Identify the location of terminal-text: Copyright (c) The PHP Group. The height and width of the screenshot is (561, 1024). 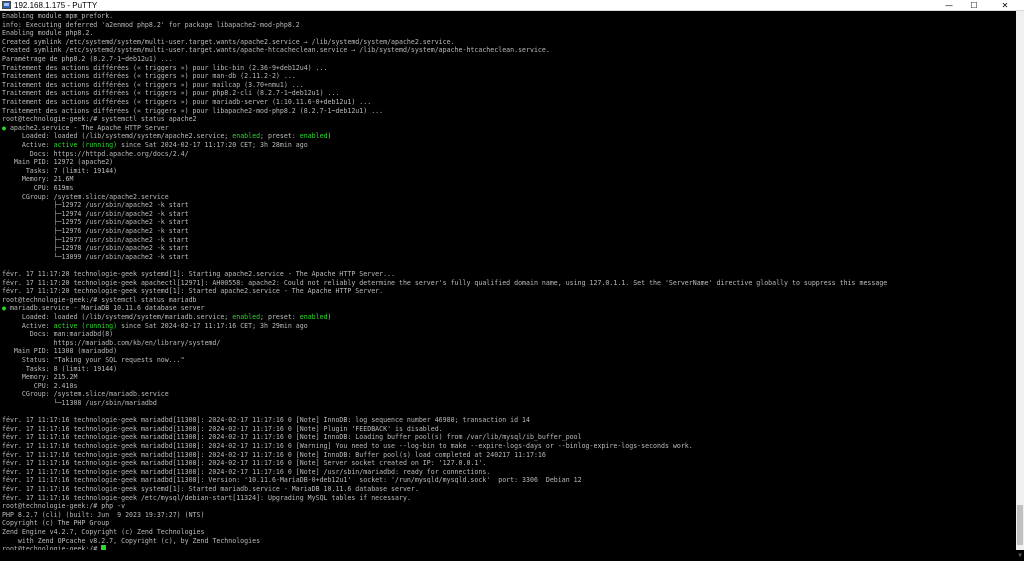
(56, 523).